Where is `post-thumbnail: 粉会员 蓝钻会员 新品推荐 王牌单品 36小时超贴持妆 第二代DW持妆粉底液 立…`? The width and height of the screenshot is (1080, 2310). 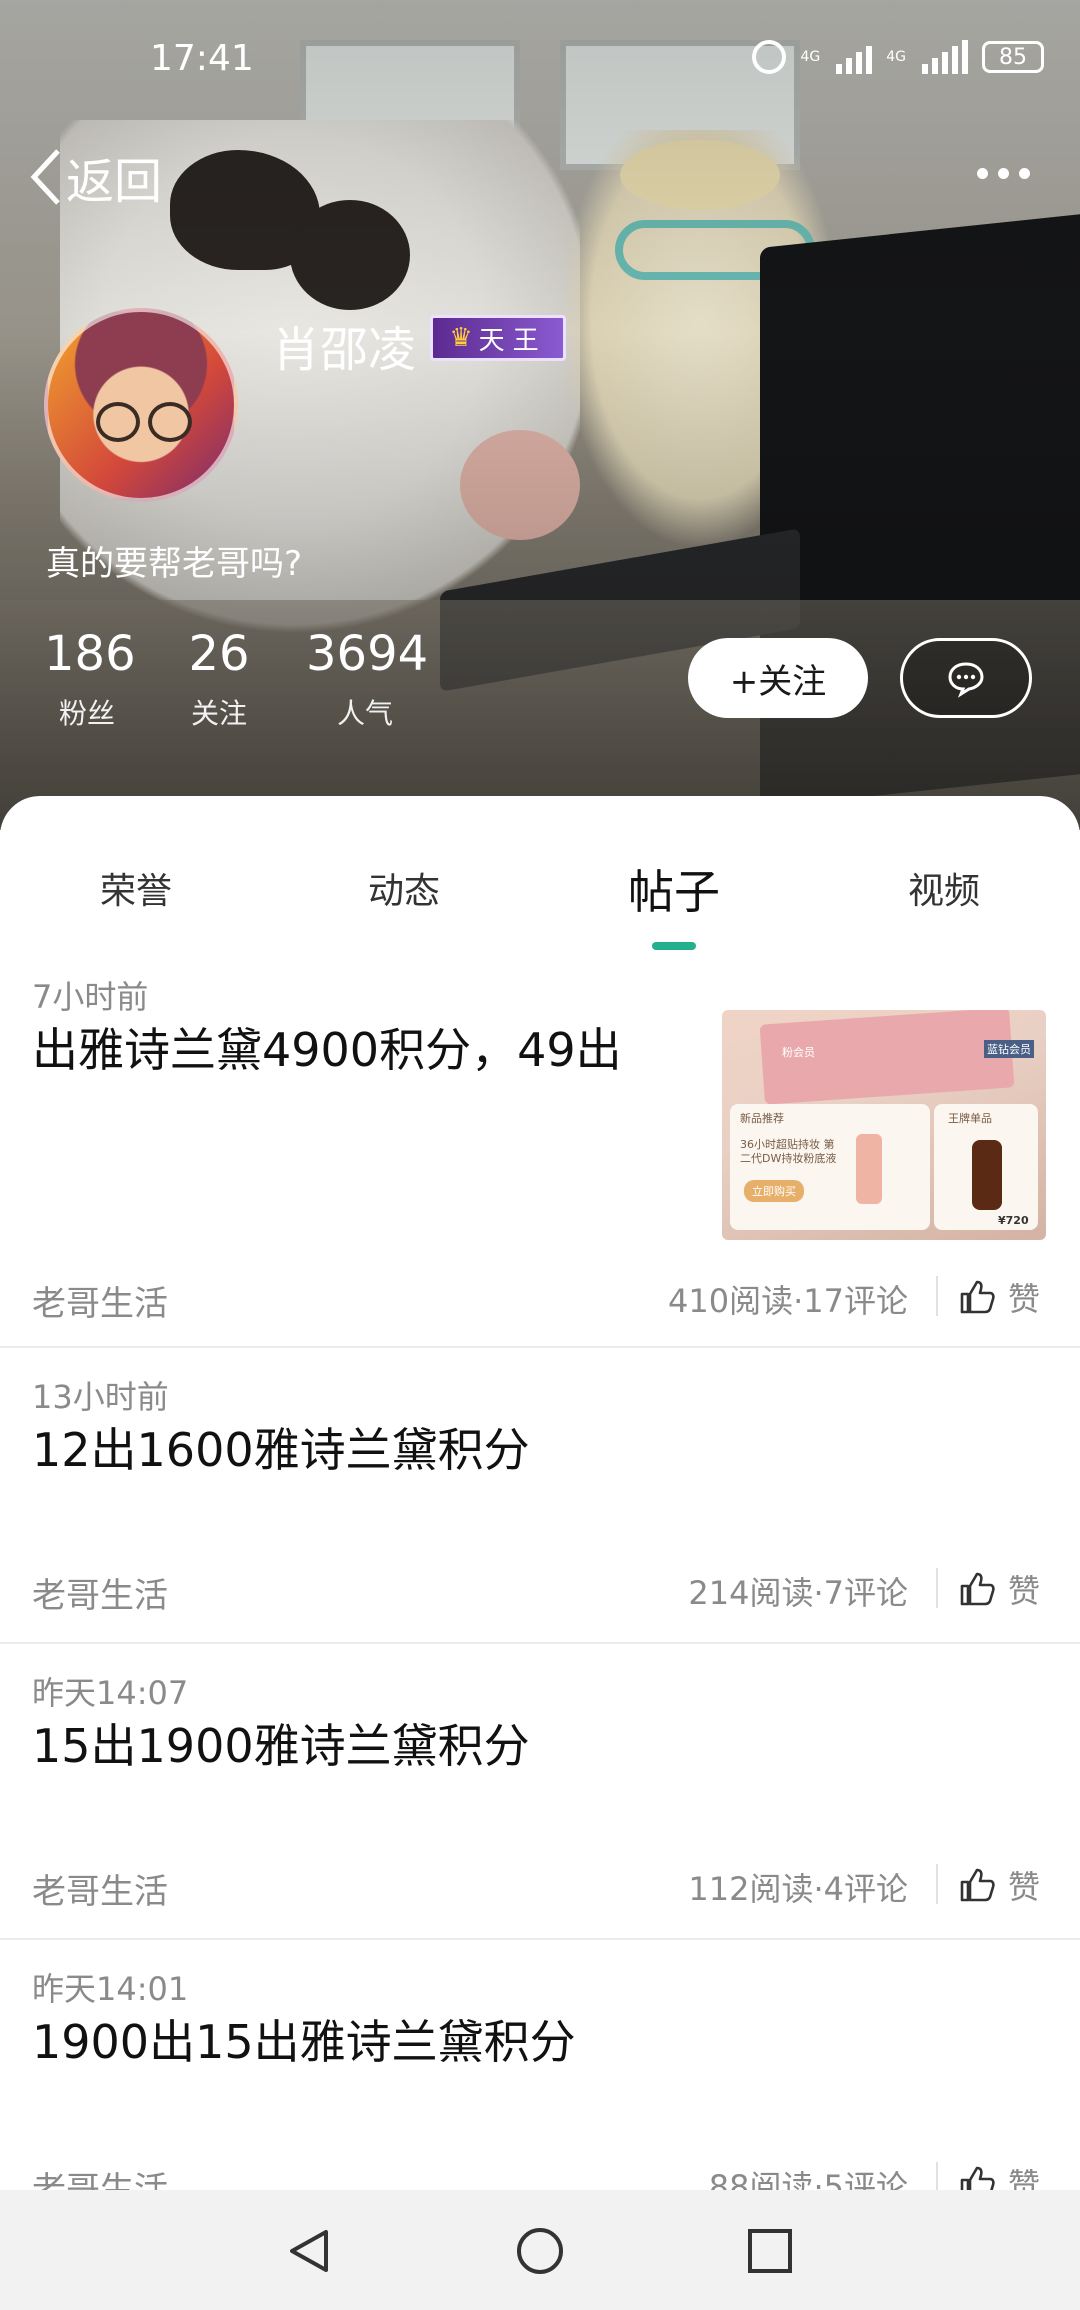 post-thumbnail: 粉会员 蓝钻会员 新品推荐 王牌单品 36小时超贴持妆 第二代DW持妆粉底液 立… is located at coordinates (884, 1125).